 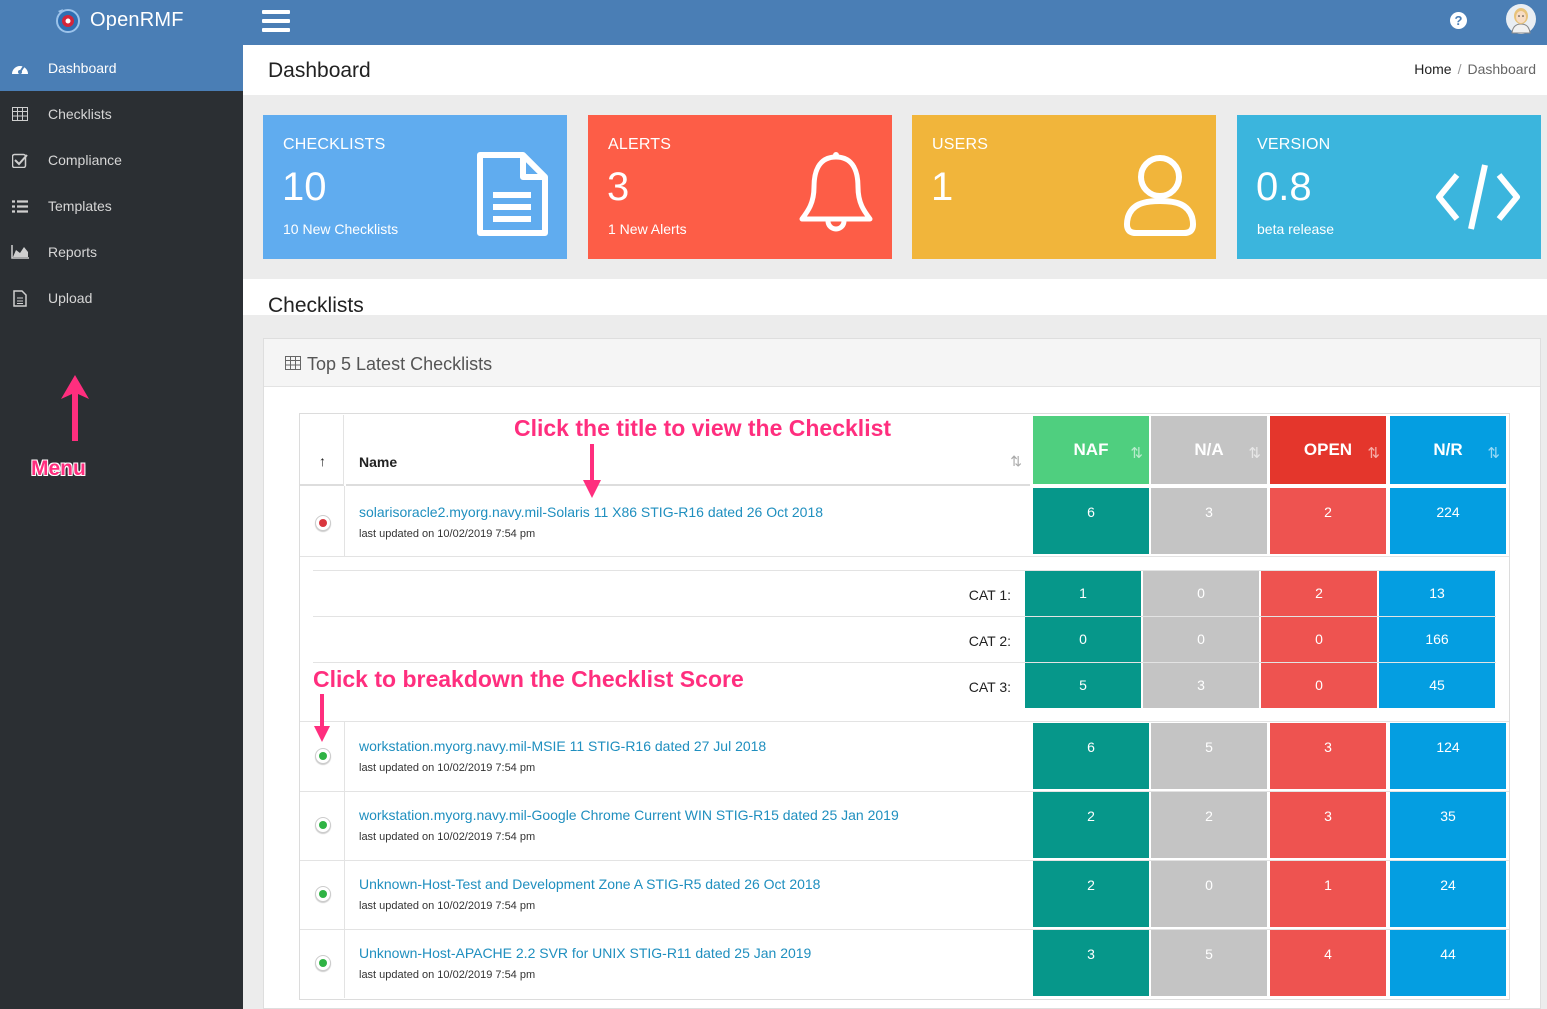 I want to click on card-title: Top 5 Latest Checklists, so click(x=400, y=364).